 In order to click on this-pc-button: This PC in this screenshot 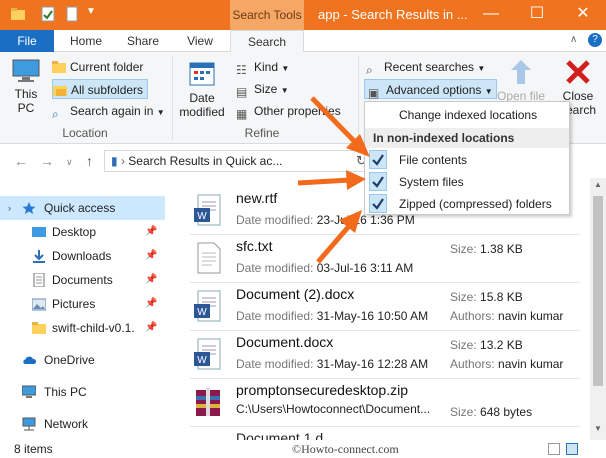, I will do `click(26, 86)`.